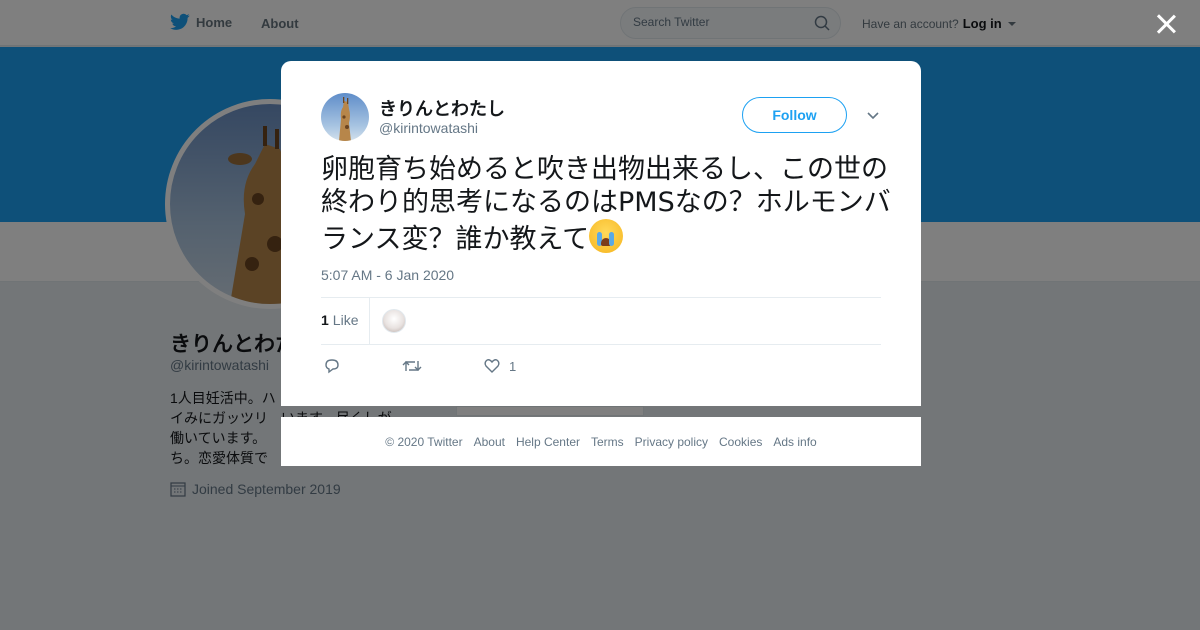 The image size is (1200, 630). I want to click on author-avatar, so click(345, 117).